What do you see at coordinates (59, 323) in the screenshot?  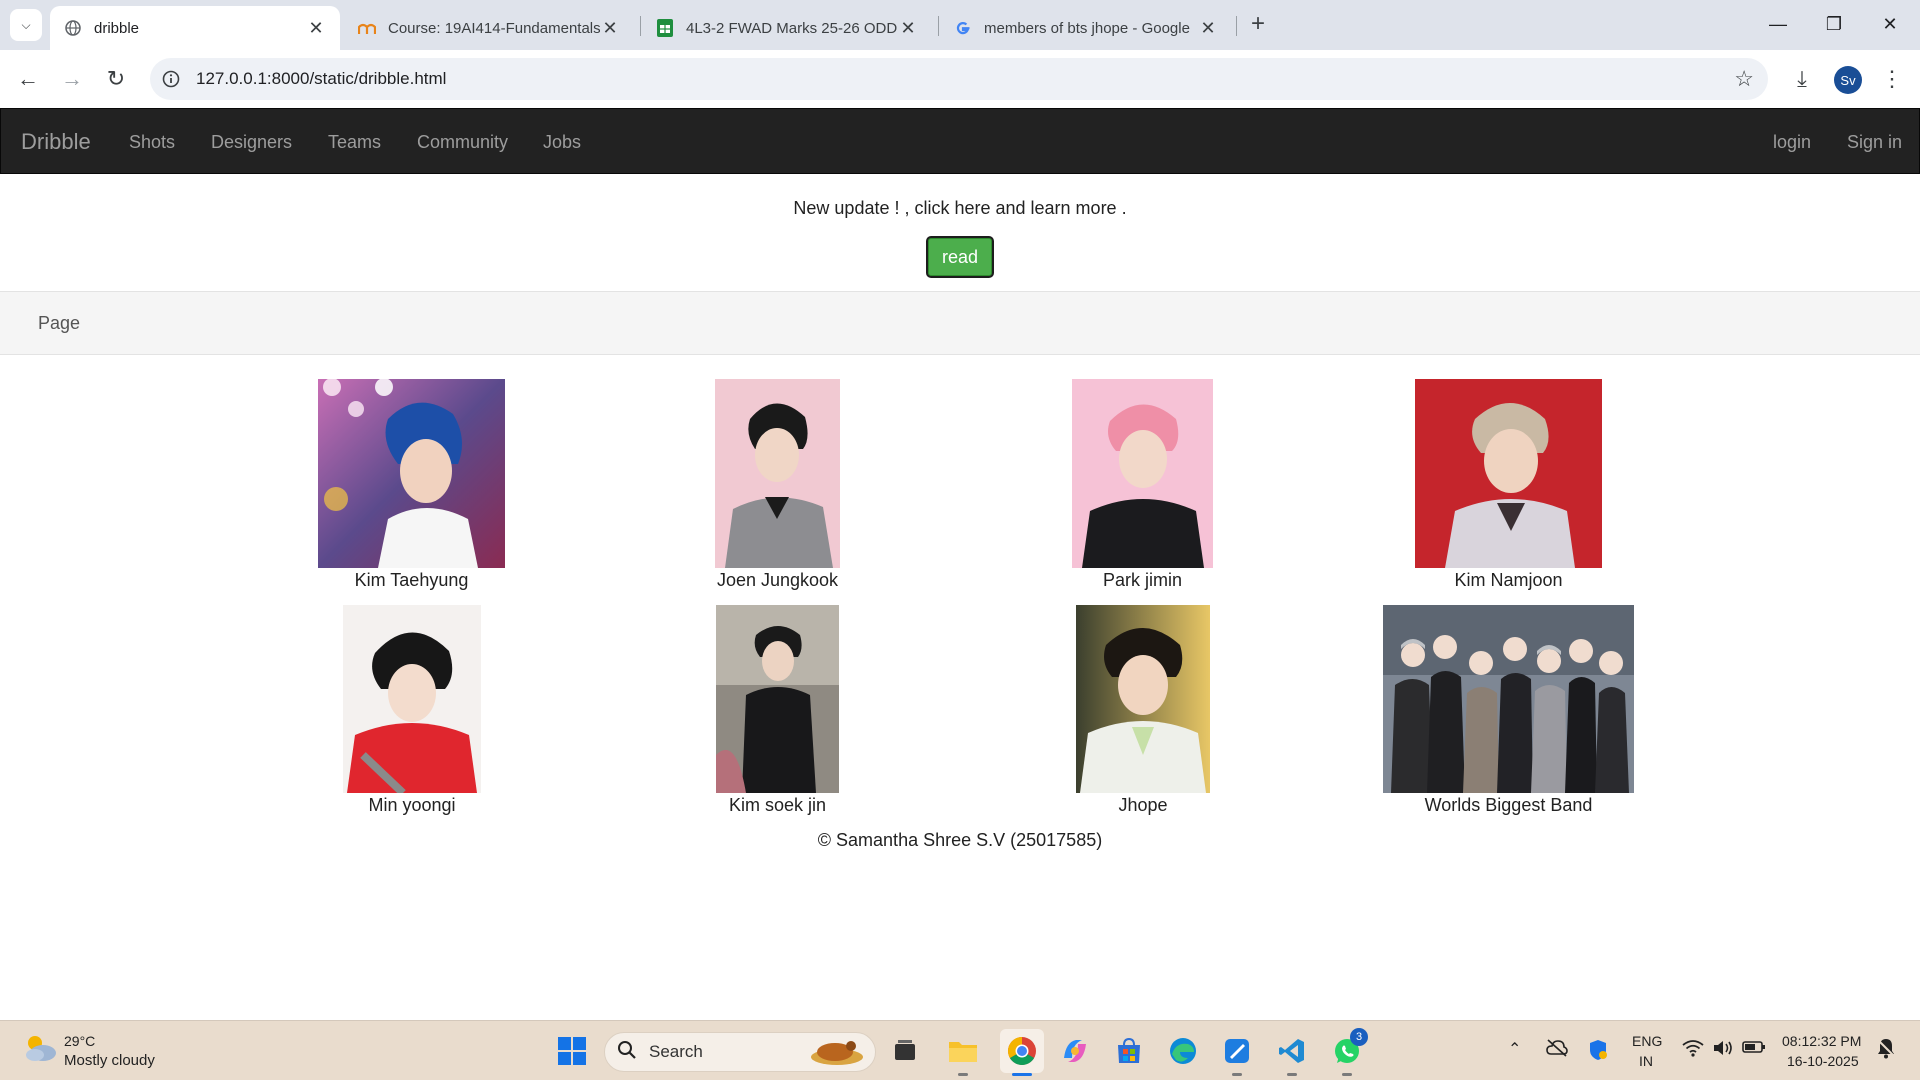 I see `breadcrumb-page-label: Page` at bounding box center [59, 323].